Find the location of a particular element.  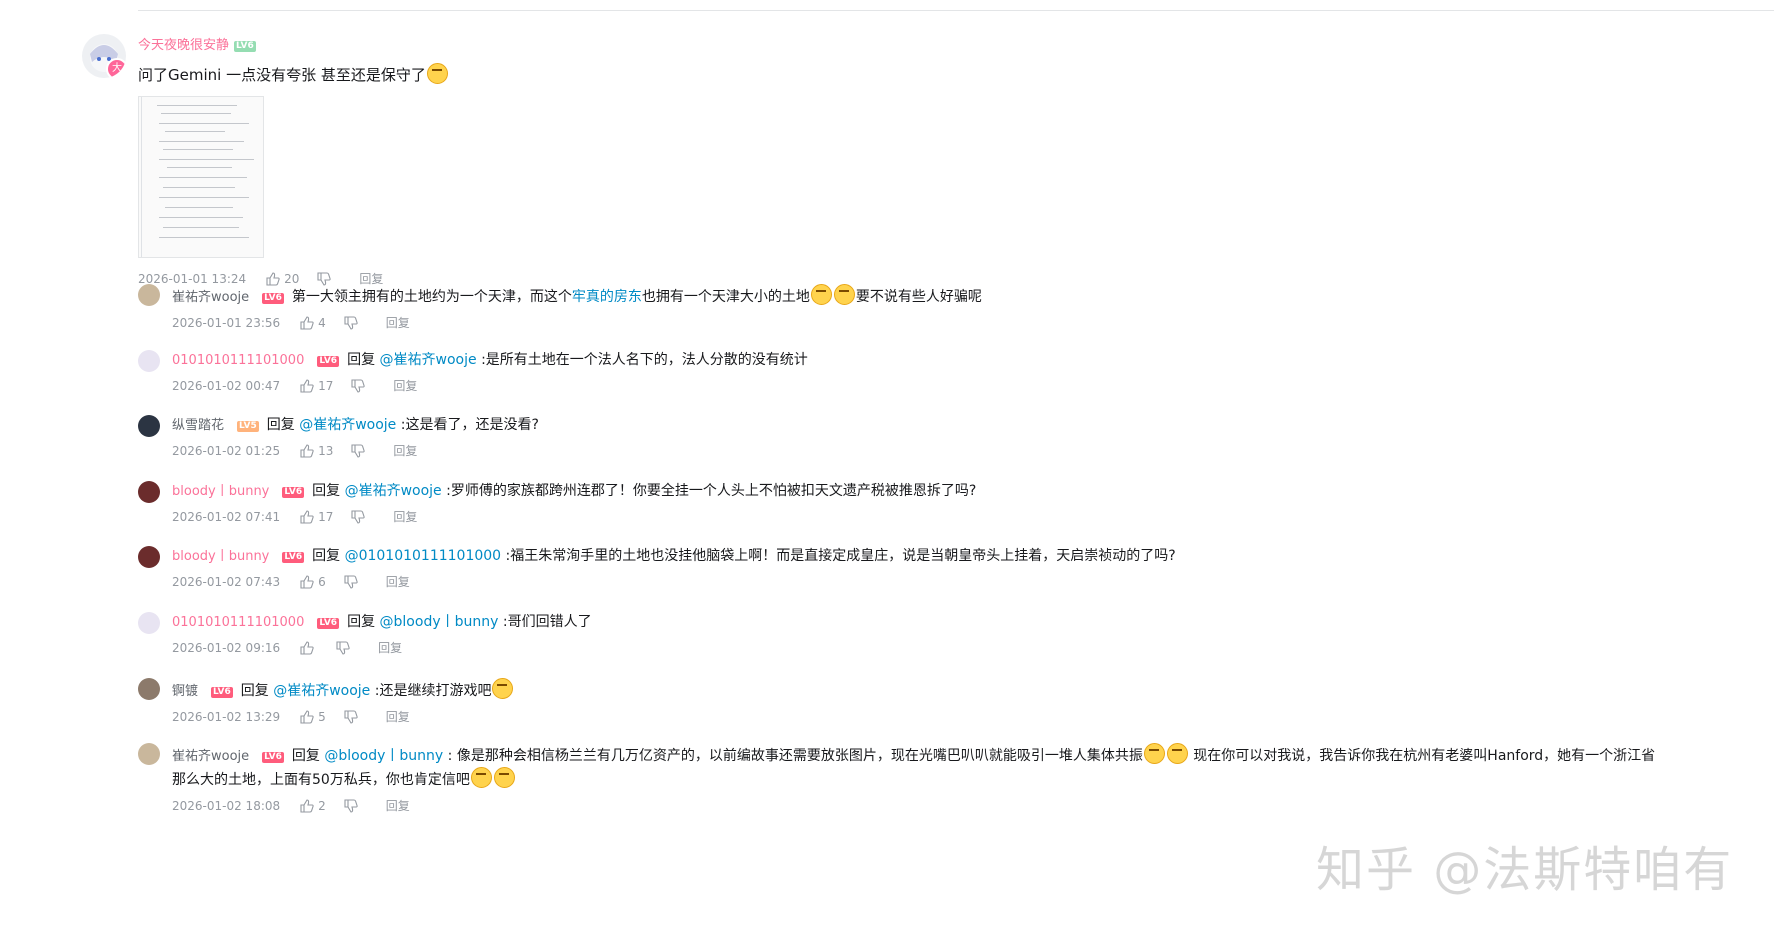

watermark: 知乎 @法斯特咱有 is located at coordinates (1525, 870).